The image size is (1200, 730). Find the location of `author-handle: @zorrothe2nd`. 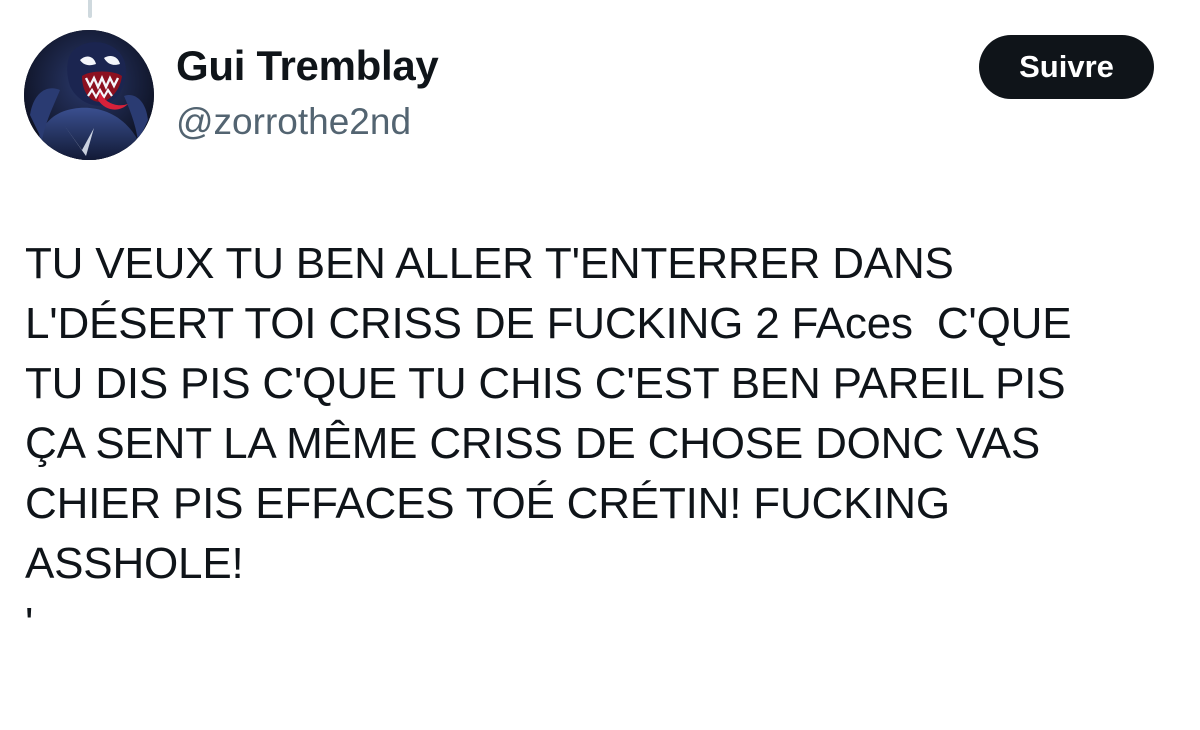

author-handle: @zorrothe2nd is located at coordinates (293, 122).